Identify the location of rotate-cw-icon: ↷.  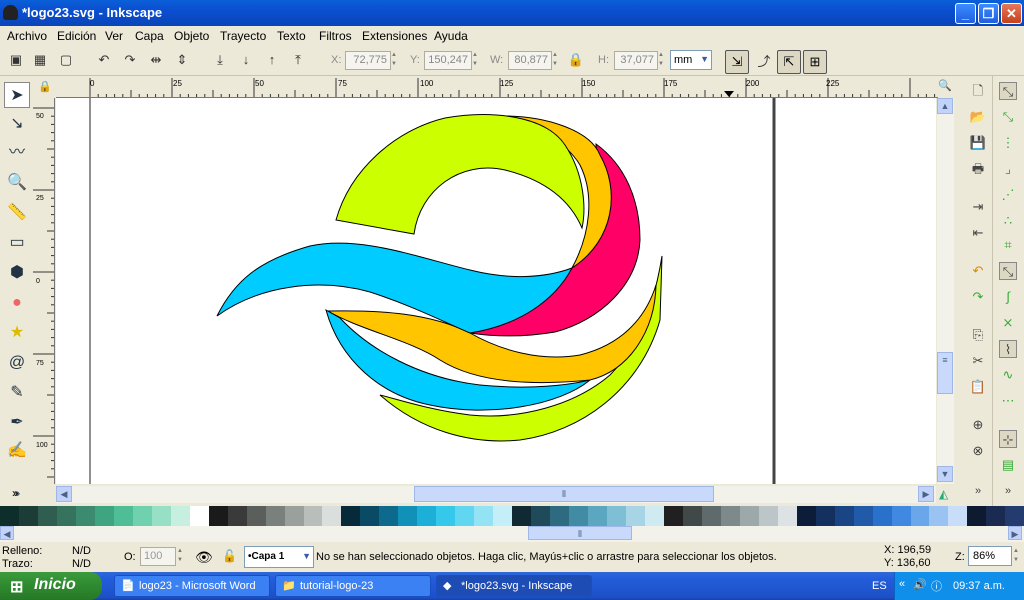
(130, 60).